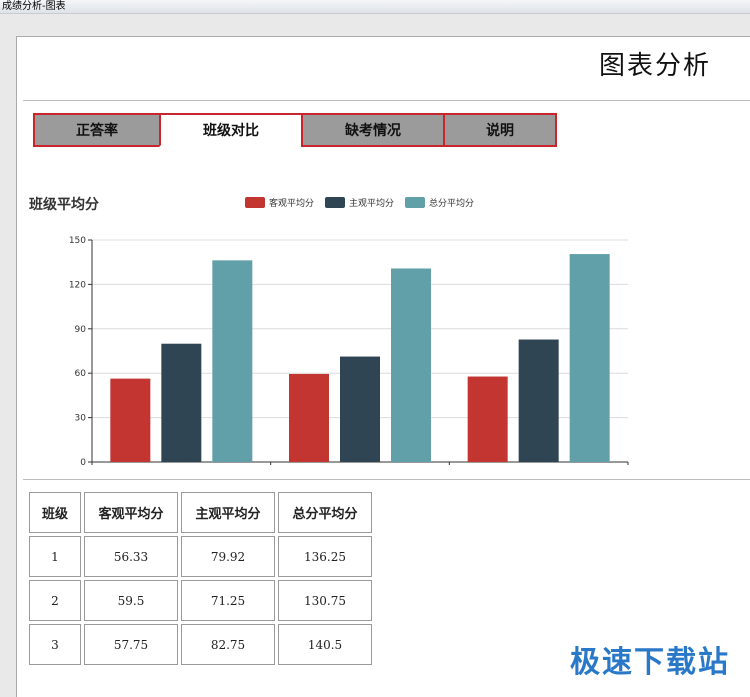 This screenshot has width=750, height=697. What do you see at coordinates (228, 512) in the screenshot?
I see `header-subjective: 主观平均分` at bounding box center [228, 512].